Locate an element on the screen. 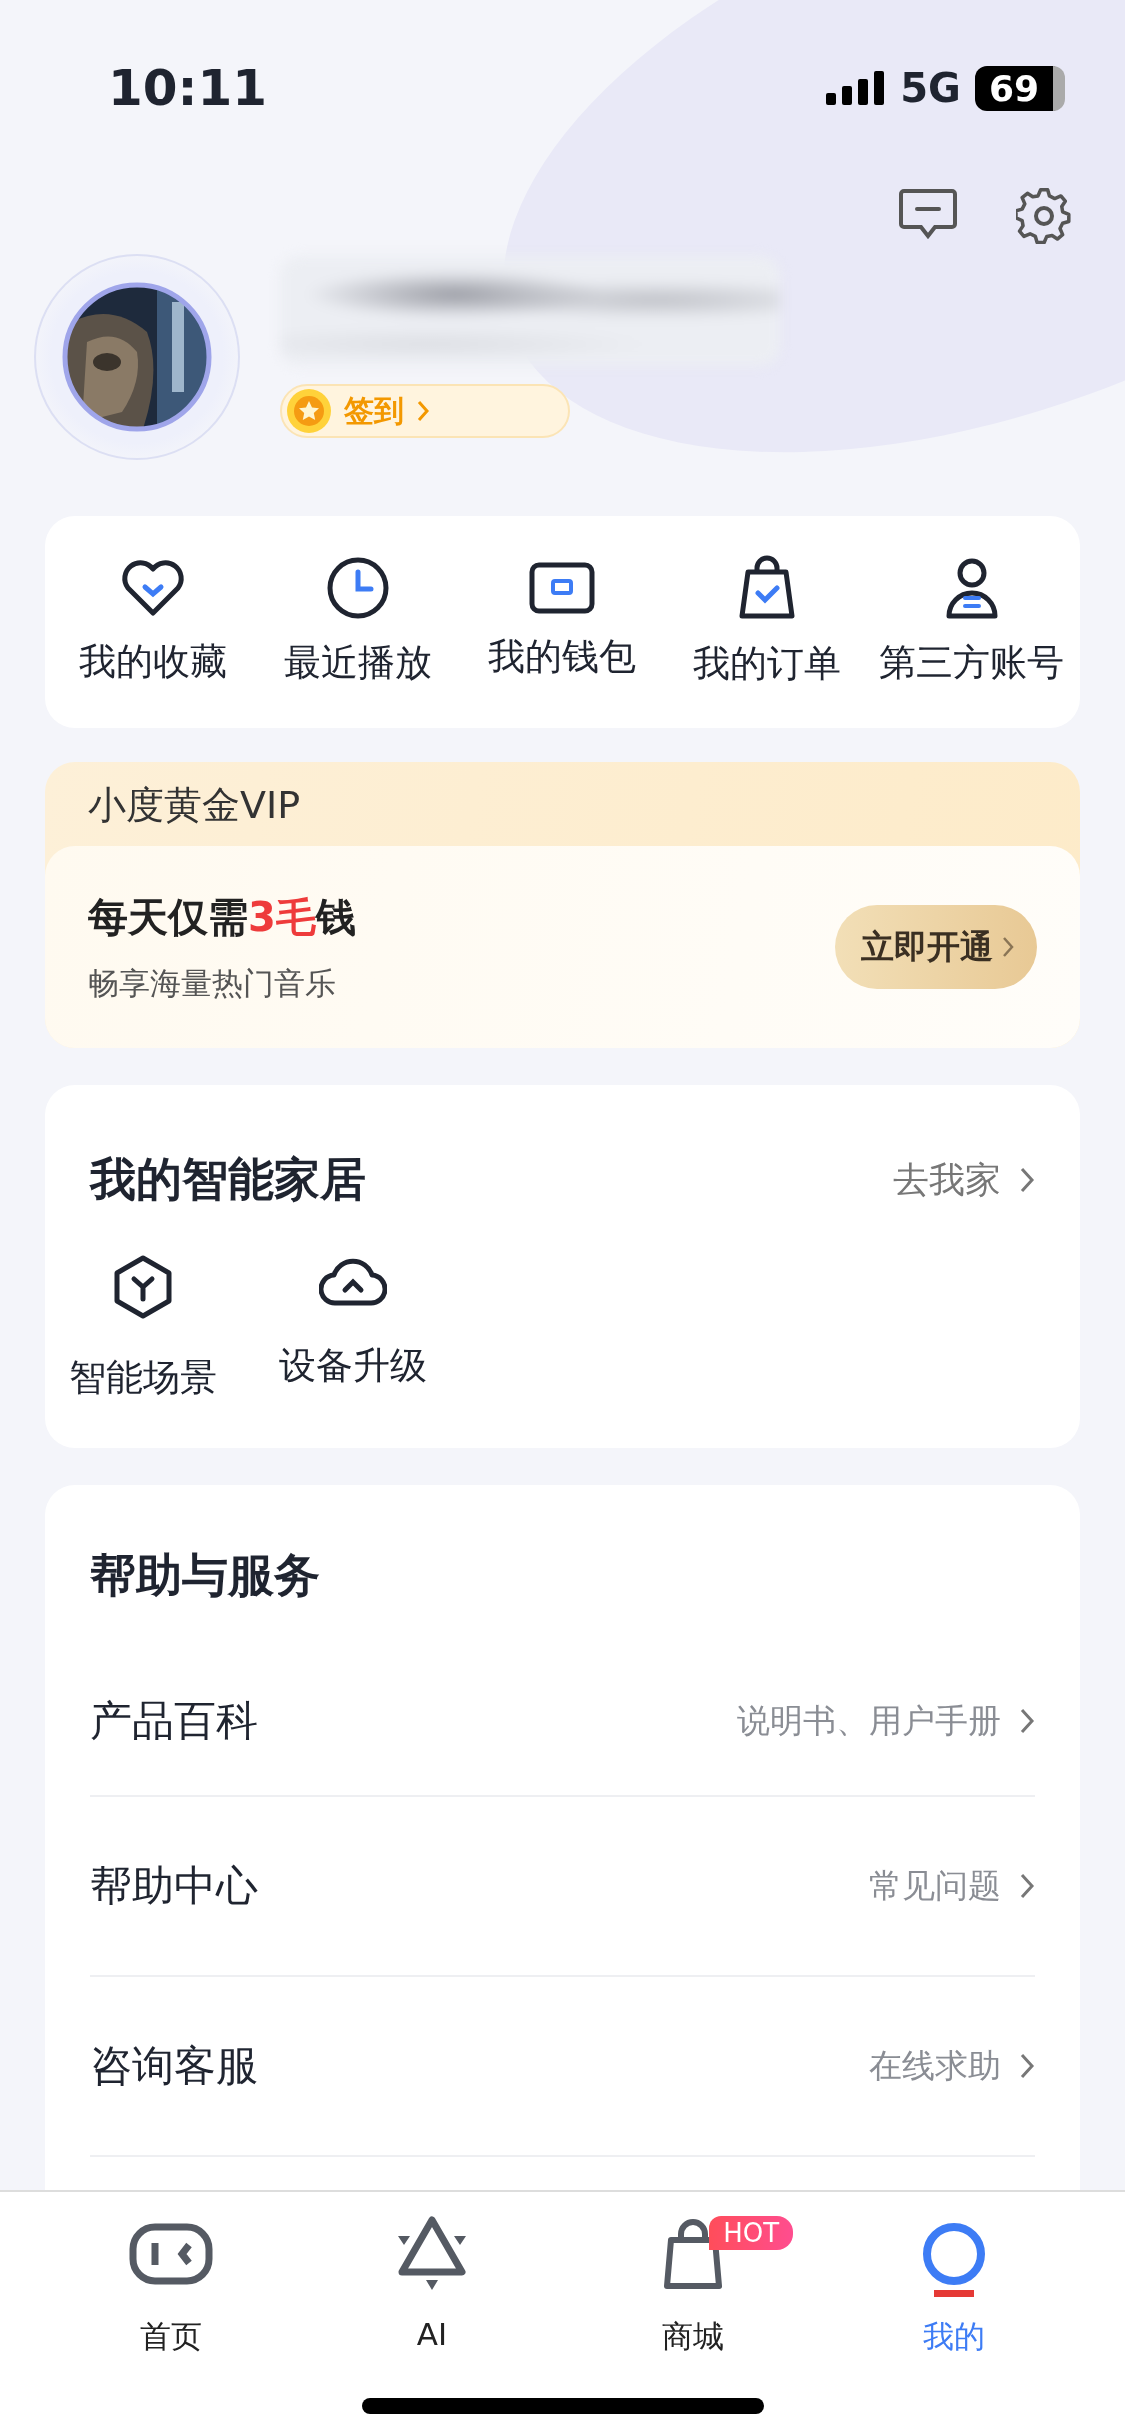  go-home-link: 去我家 is located at coordinates (964, 1180).